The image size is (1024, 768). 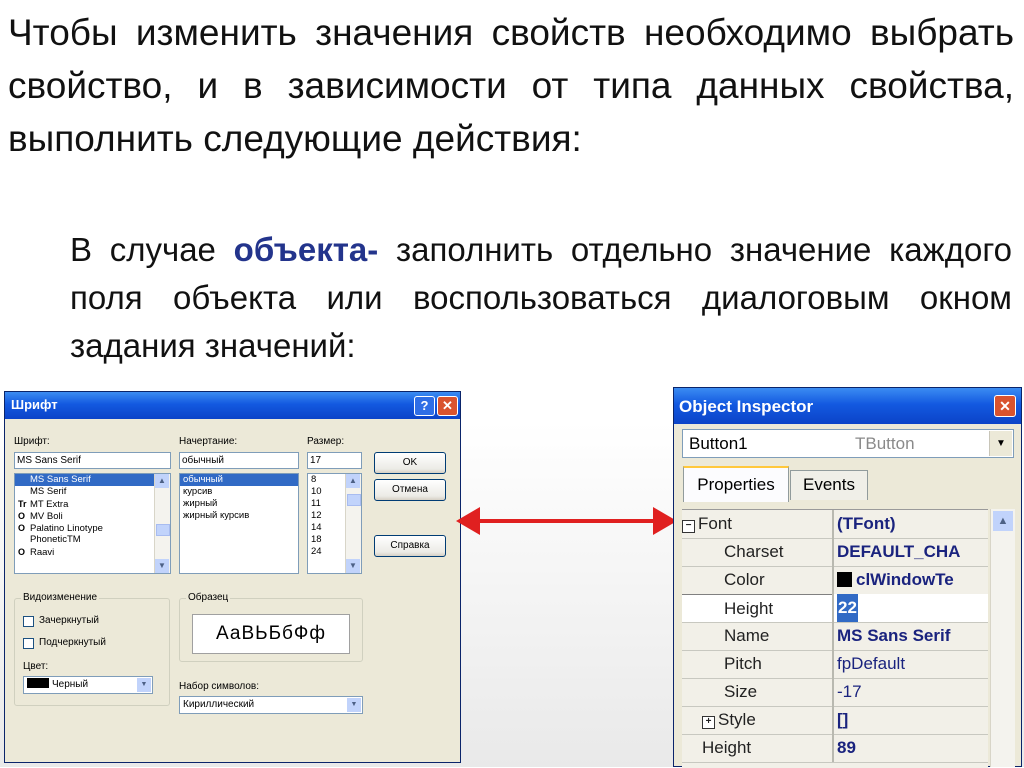 I want to click on component-name: Button1, so click(x=718, y=443).